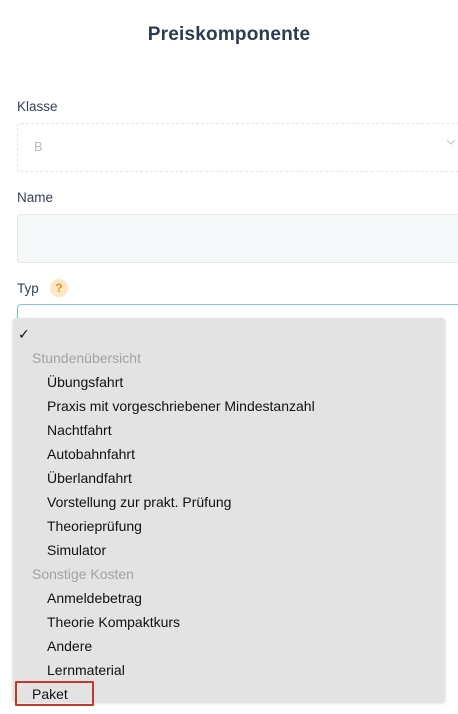  What do you see at coordinates (35, 197) in the screenshot?
I see `name-label: Name` at bounding box center [35, 197].